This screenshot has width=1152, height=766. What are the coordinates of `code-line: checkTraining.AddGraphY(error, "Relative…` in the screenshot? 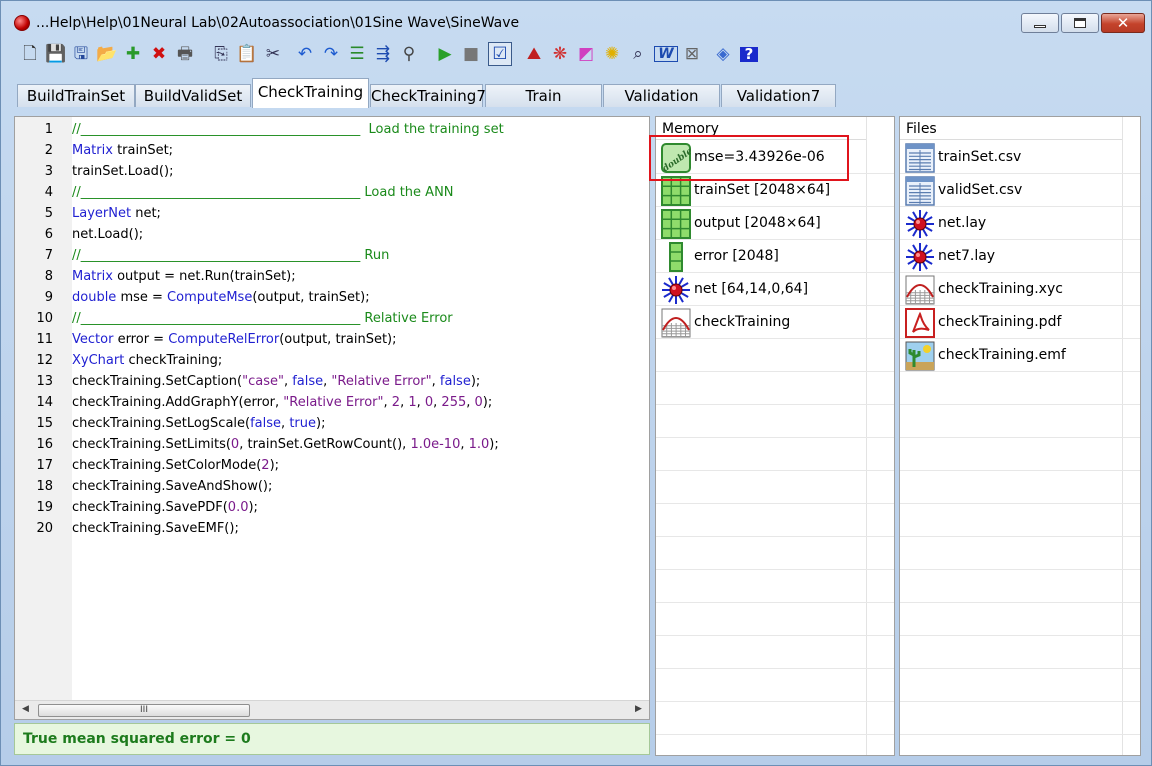 It's located at (282, 402).